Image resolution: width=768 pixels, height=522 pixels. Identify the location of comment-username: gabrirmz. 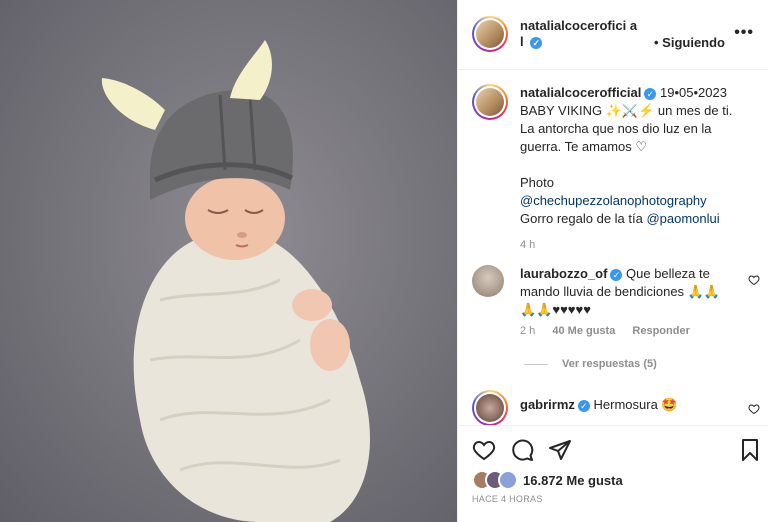
(547, 404).